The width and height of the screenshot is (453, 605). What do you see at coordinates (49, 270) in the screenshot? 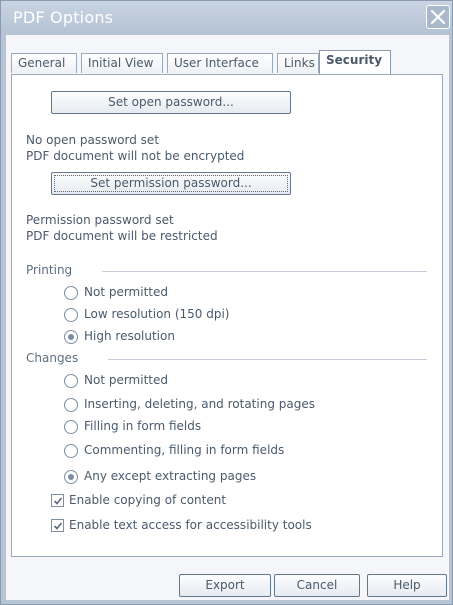
I see `printing-group-label: Printing` at bounding box center [49, 270].